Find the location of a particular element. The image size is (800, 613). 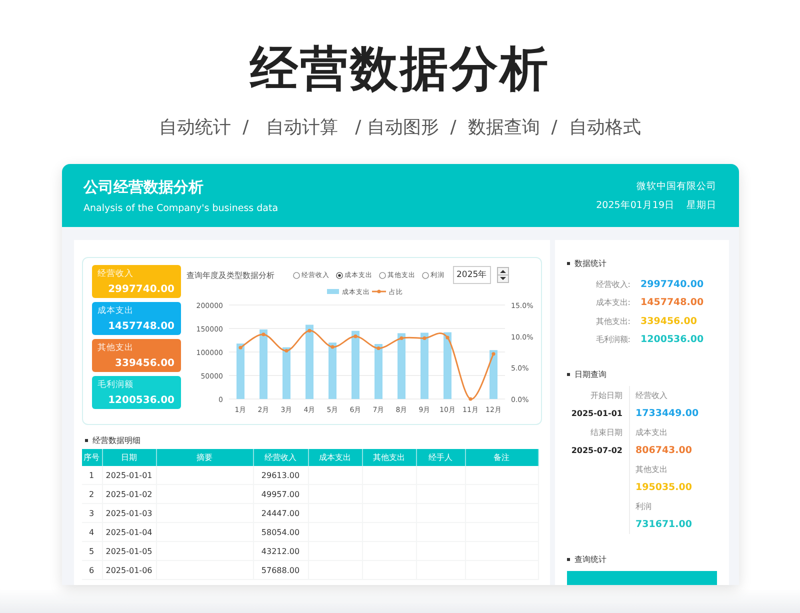

table-cell: 58054.00 is located at coordinates (281, 532).